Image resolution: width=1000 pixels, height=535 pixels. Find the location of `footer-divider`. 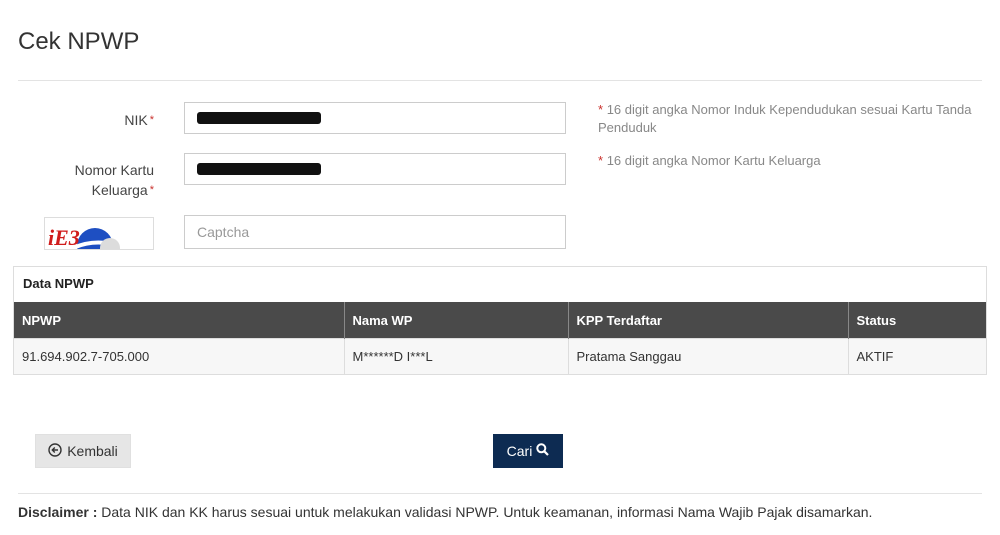

footer-divider is located at coordinates (500, 493).